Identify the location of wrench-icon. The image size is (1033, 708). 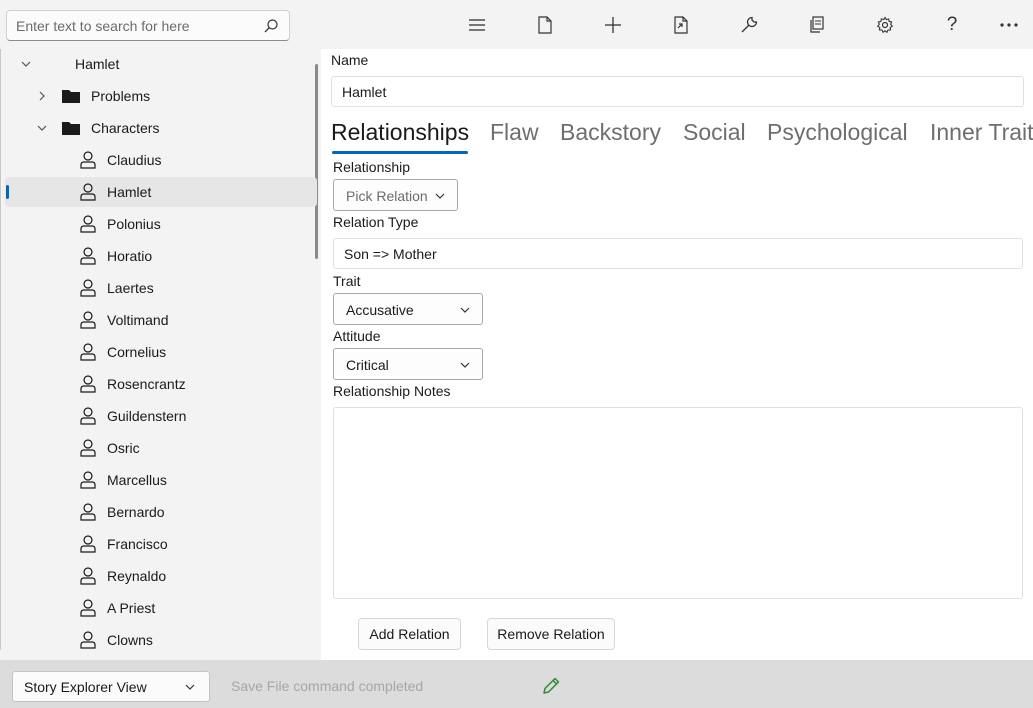
(749, 24).